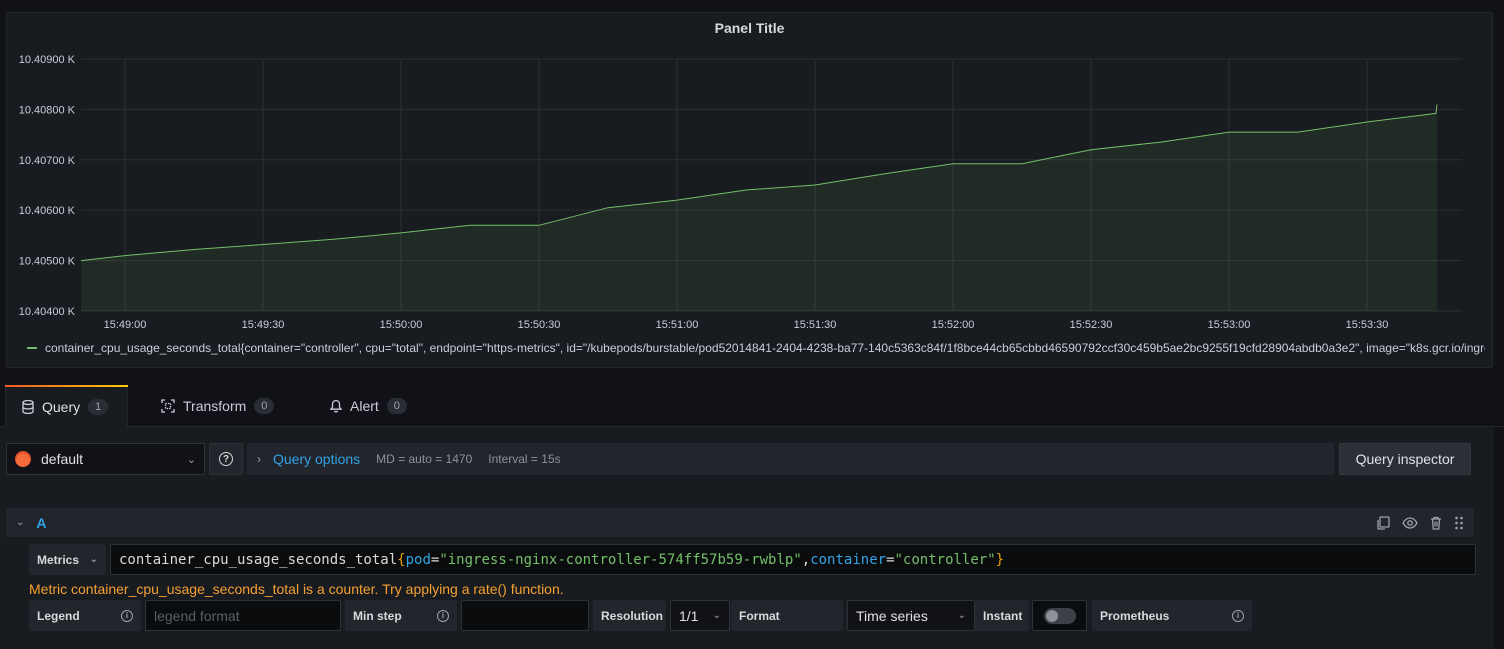  Describe the element at coordinates (125, 325) in the screenshot. I see `x-tick-label: 15:49:00` at that location.